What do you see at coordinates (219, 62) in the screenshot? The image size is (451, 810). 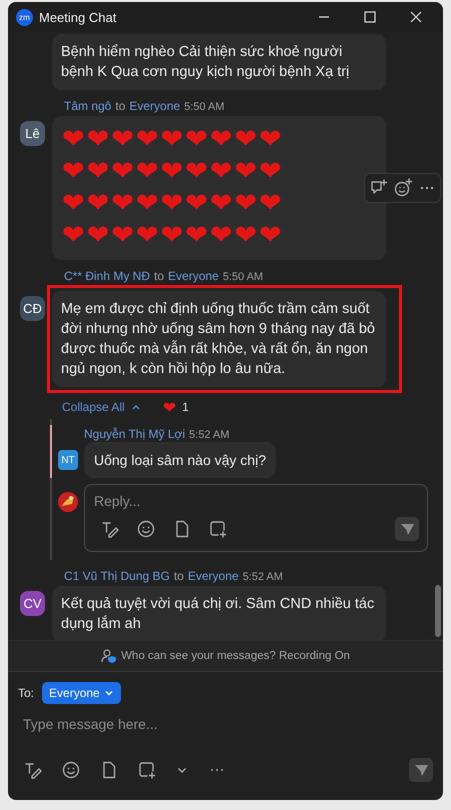 I see `message-bubble: Bệnh hiểm nghèo Cải thiện sức khoẻ người bệnh K Qua cơn nguy kịch người bệnh Xạ trị` at bounding box center [219, 62].